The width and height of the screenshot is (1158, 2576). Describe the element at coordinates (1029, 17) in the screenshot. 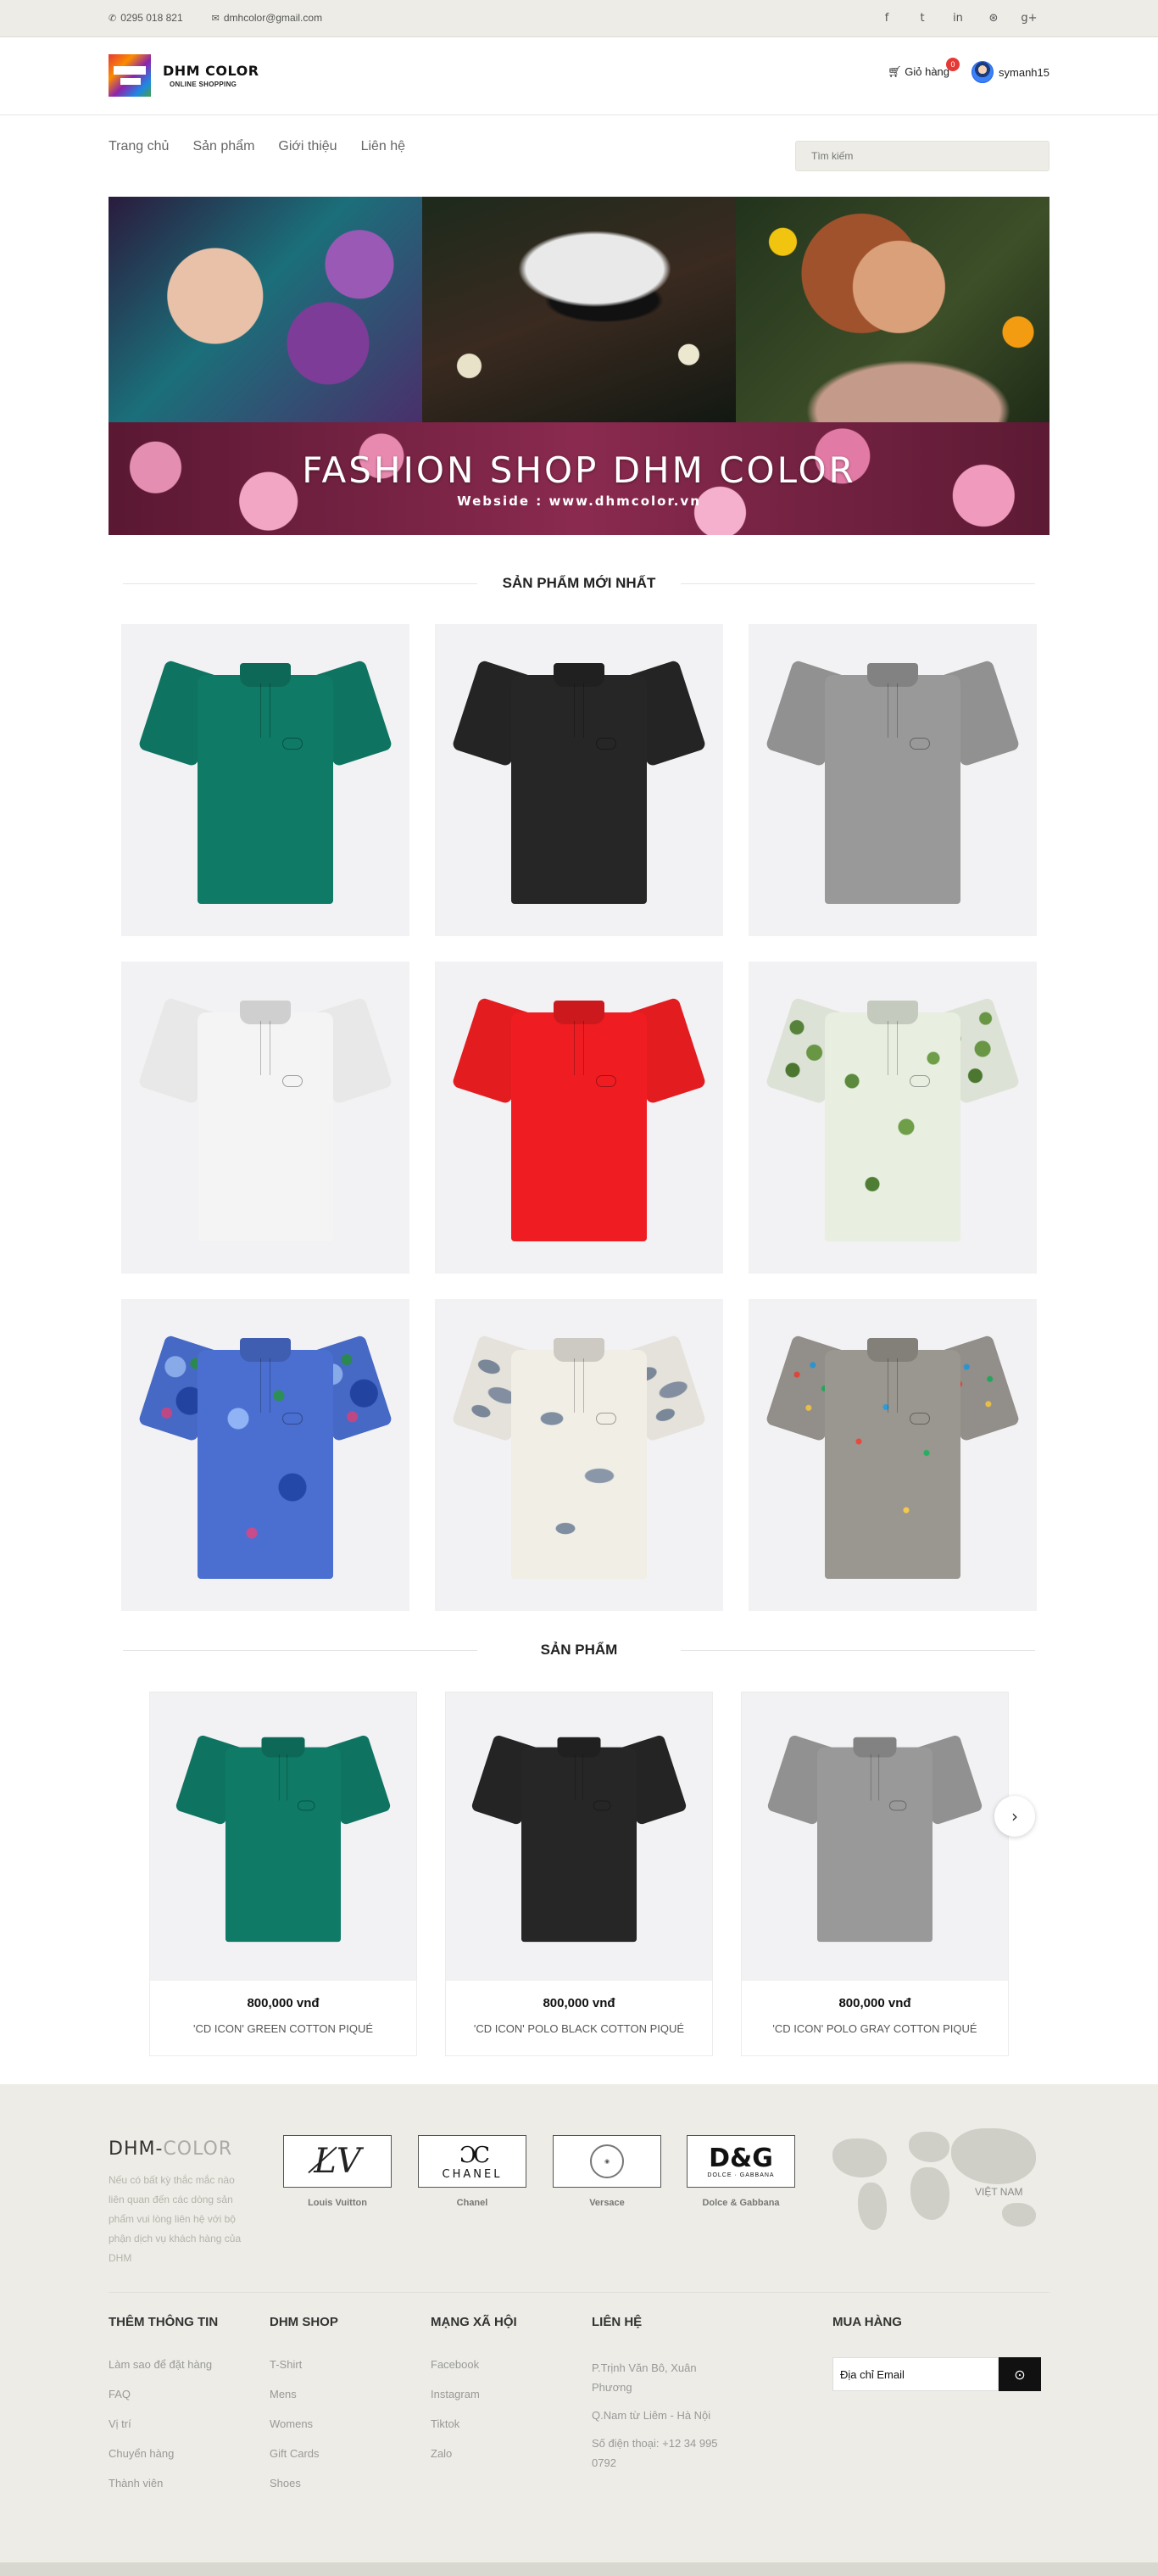

I see `google-plus-icon: g+` at that location.